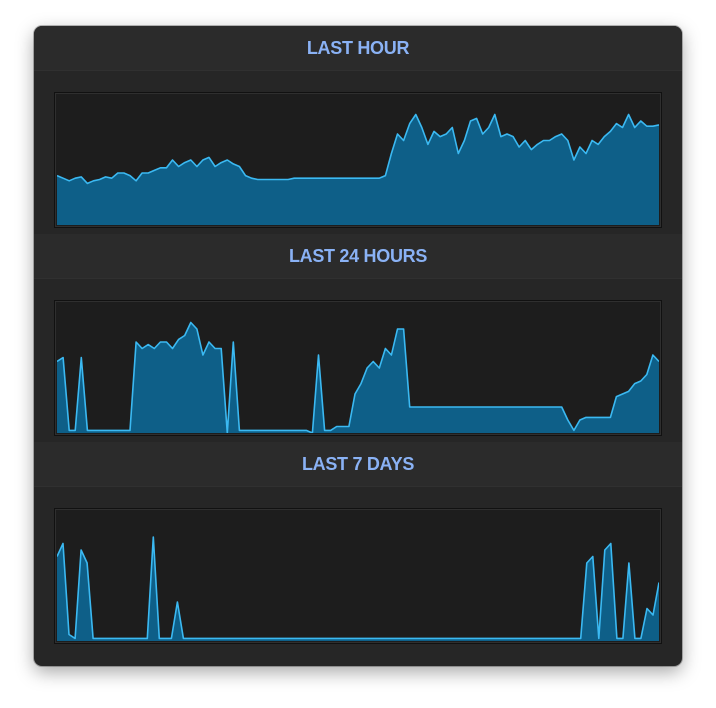 Image resolution: width=716 pixels, height=708 pixels. I want to click on section-header: LAST 24 HOURS, so click(358, 256).